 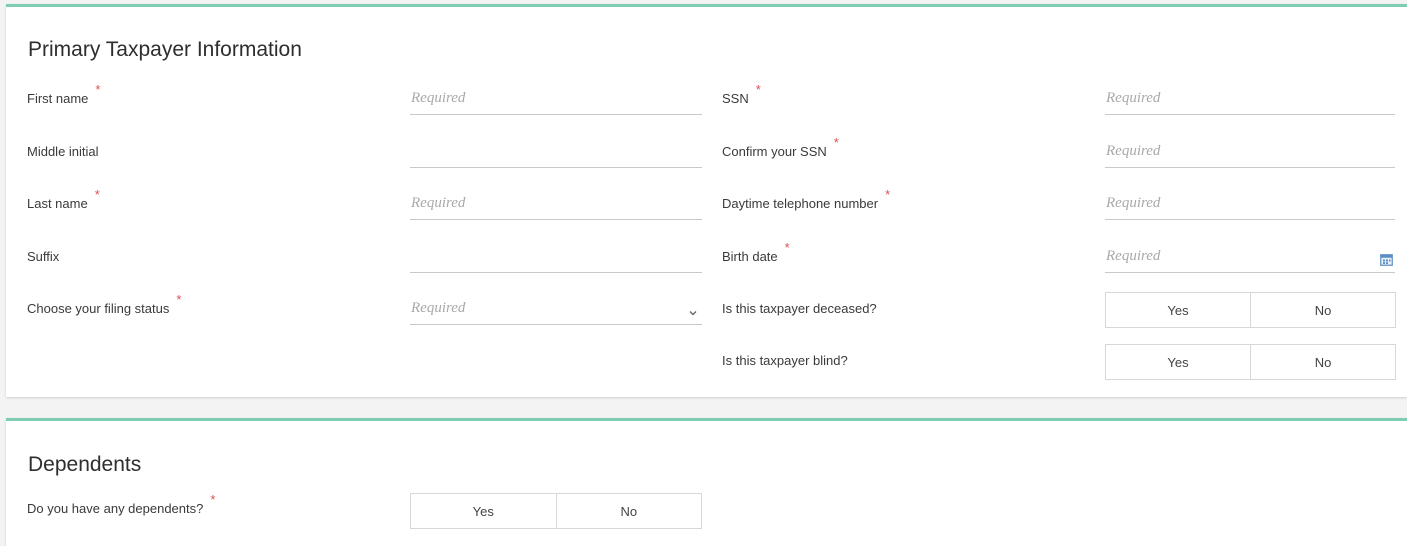 I want to click on confirm-ssn-label: Confirm your SSN *, so click(x=780, y=147).